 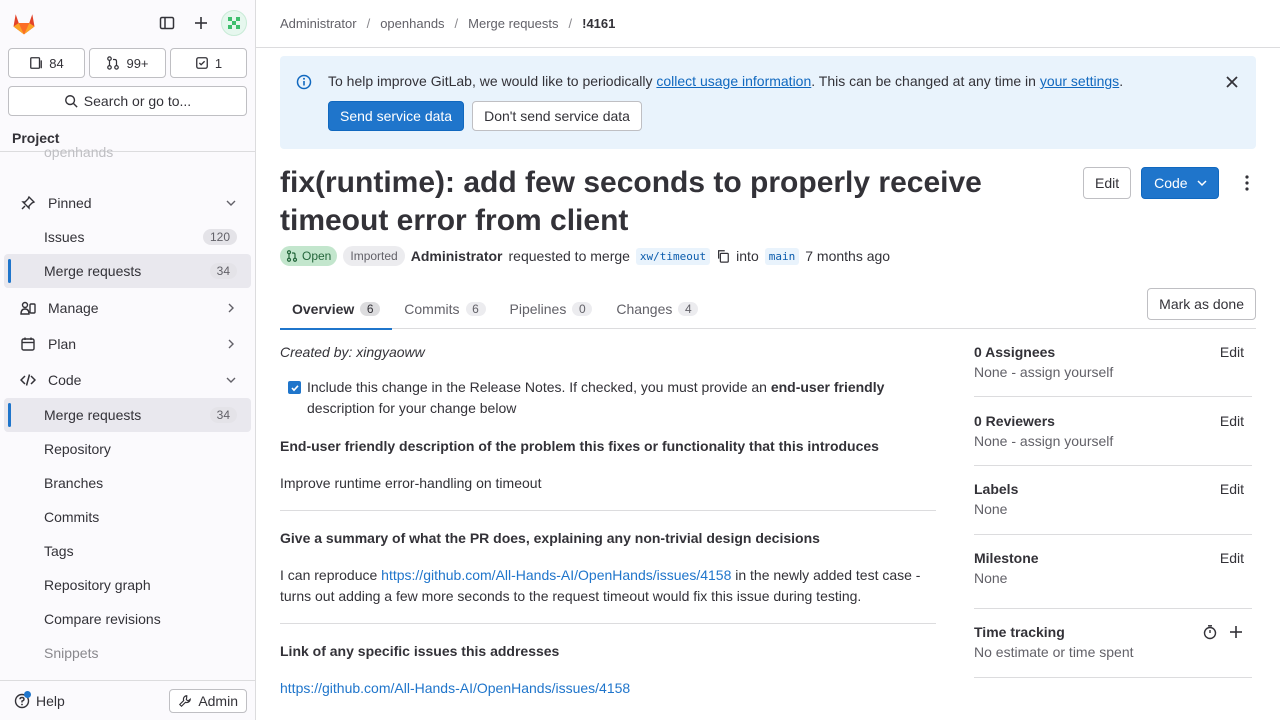 What do you see at coordinates (167, 23) in the screenshot?
I see `toggle-sidebar-icon` at bounding box center [167, 23].